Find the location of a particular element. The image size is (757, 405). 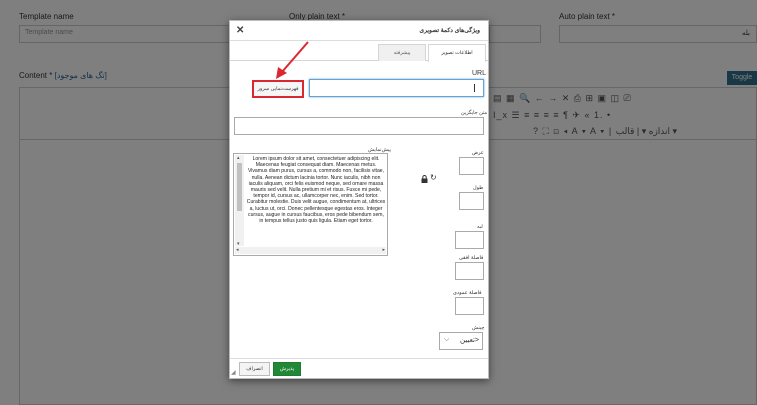

red-arrow-annotation is located at coordinates (292, 60).